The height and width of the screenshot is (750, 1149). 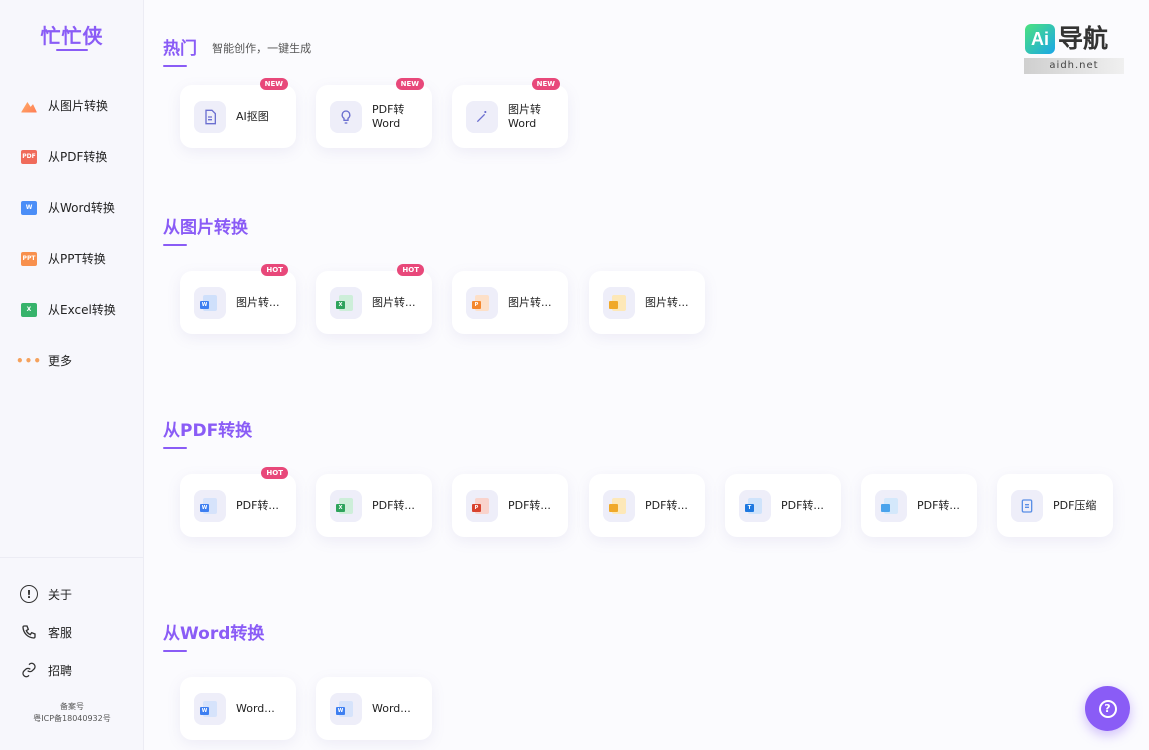 What do you see at coordinates (262, 48) in the screenshot?
I see `section-subtitle: 智能创作，一键生成` at bounding box center [262, 48].